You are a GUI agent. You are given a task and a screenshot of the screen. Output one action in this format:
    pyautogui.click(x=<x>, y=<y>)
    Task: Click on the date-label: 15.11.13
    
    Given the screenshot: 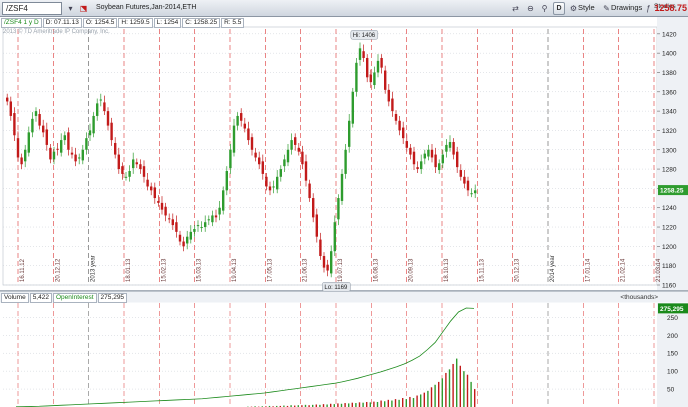 What is the action you would take?
    pyautogui.click(x=482, y=270)
    